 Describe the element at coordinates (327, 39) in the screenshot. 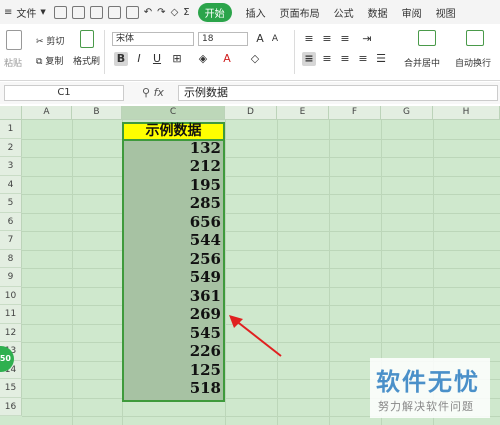

I see `align-middle-icon: ≡` at that location.